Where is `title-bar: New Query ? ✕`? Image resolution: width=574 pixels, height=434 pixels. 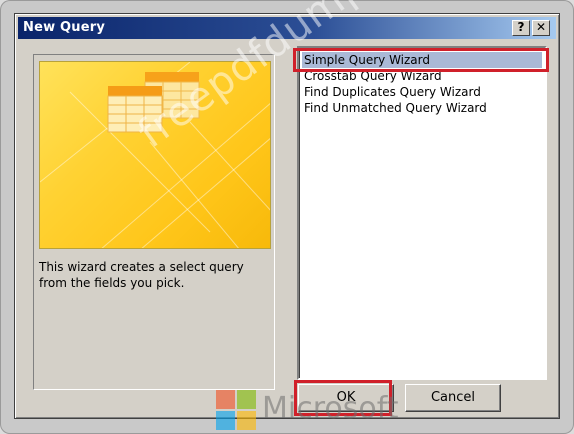
title-bar: New Query ? ✕ is located at coordinates (287, 28).